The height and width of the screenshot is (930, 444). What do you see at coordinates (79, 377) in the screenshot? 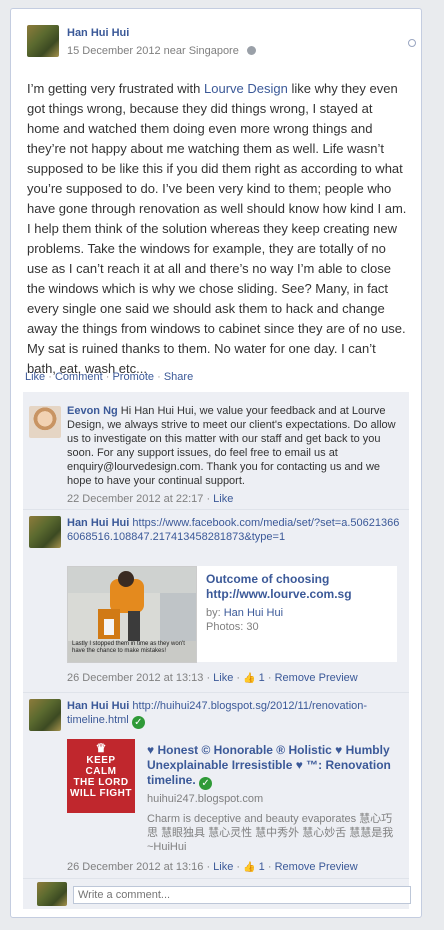
I see `comment-link: Comment` at bounding box center [79, 377].